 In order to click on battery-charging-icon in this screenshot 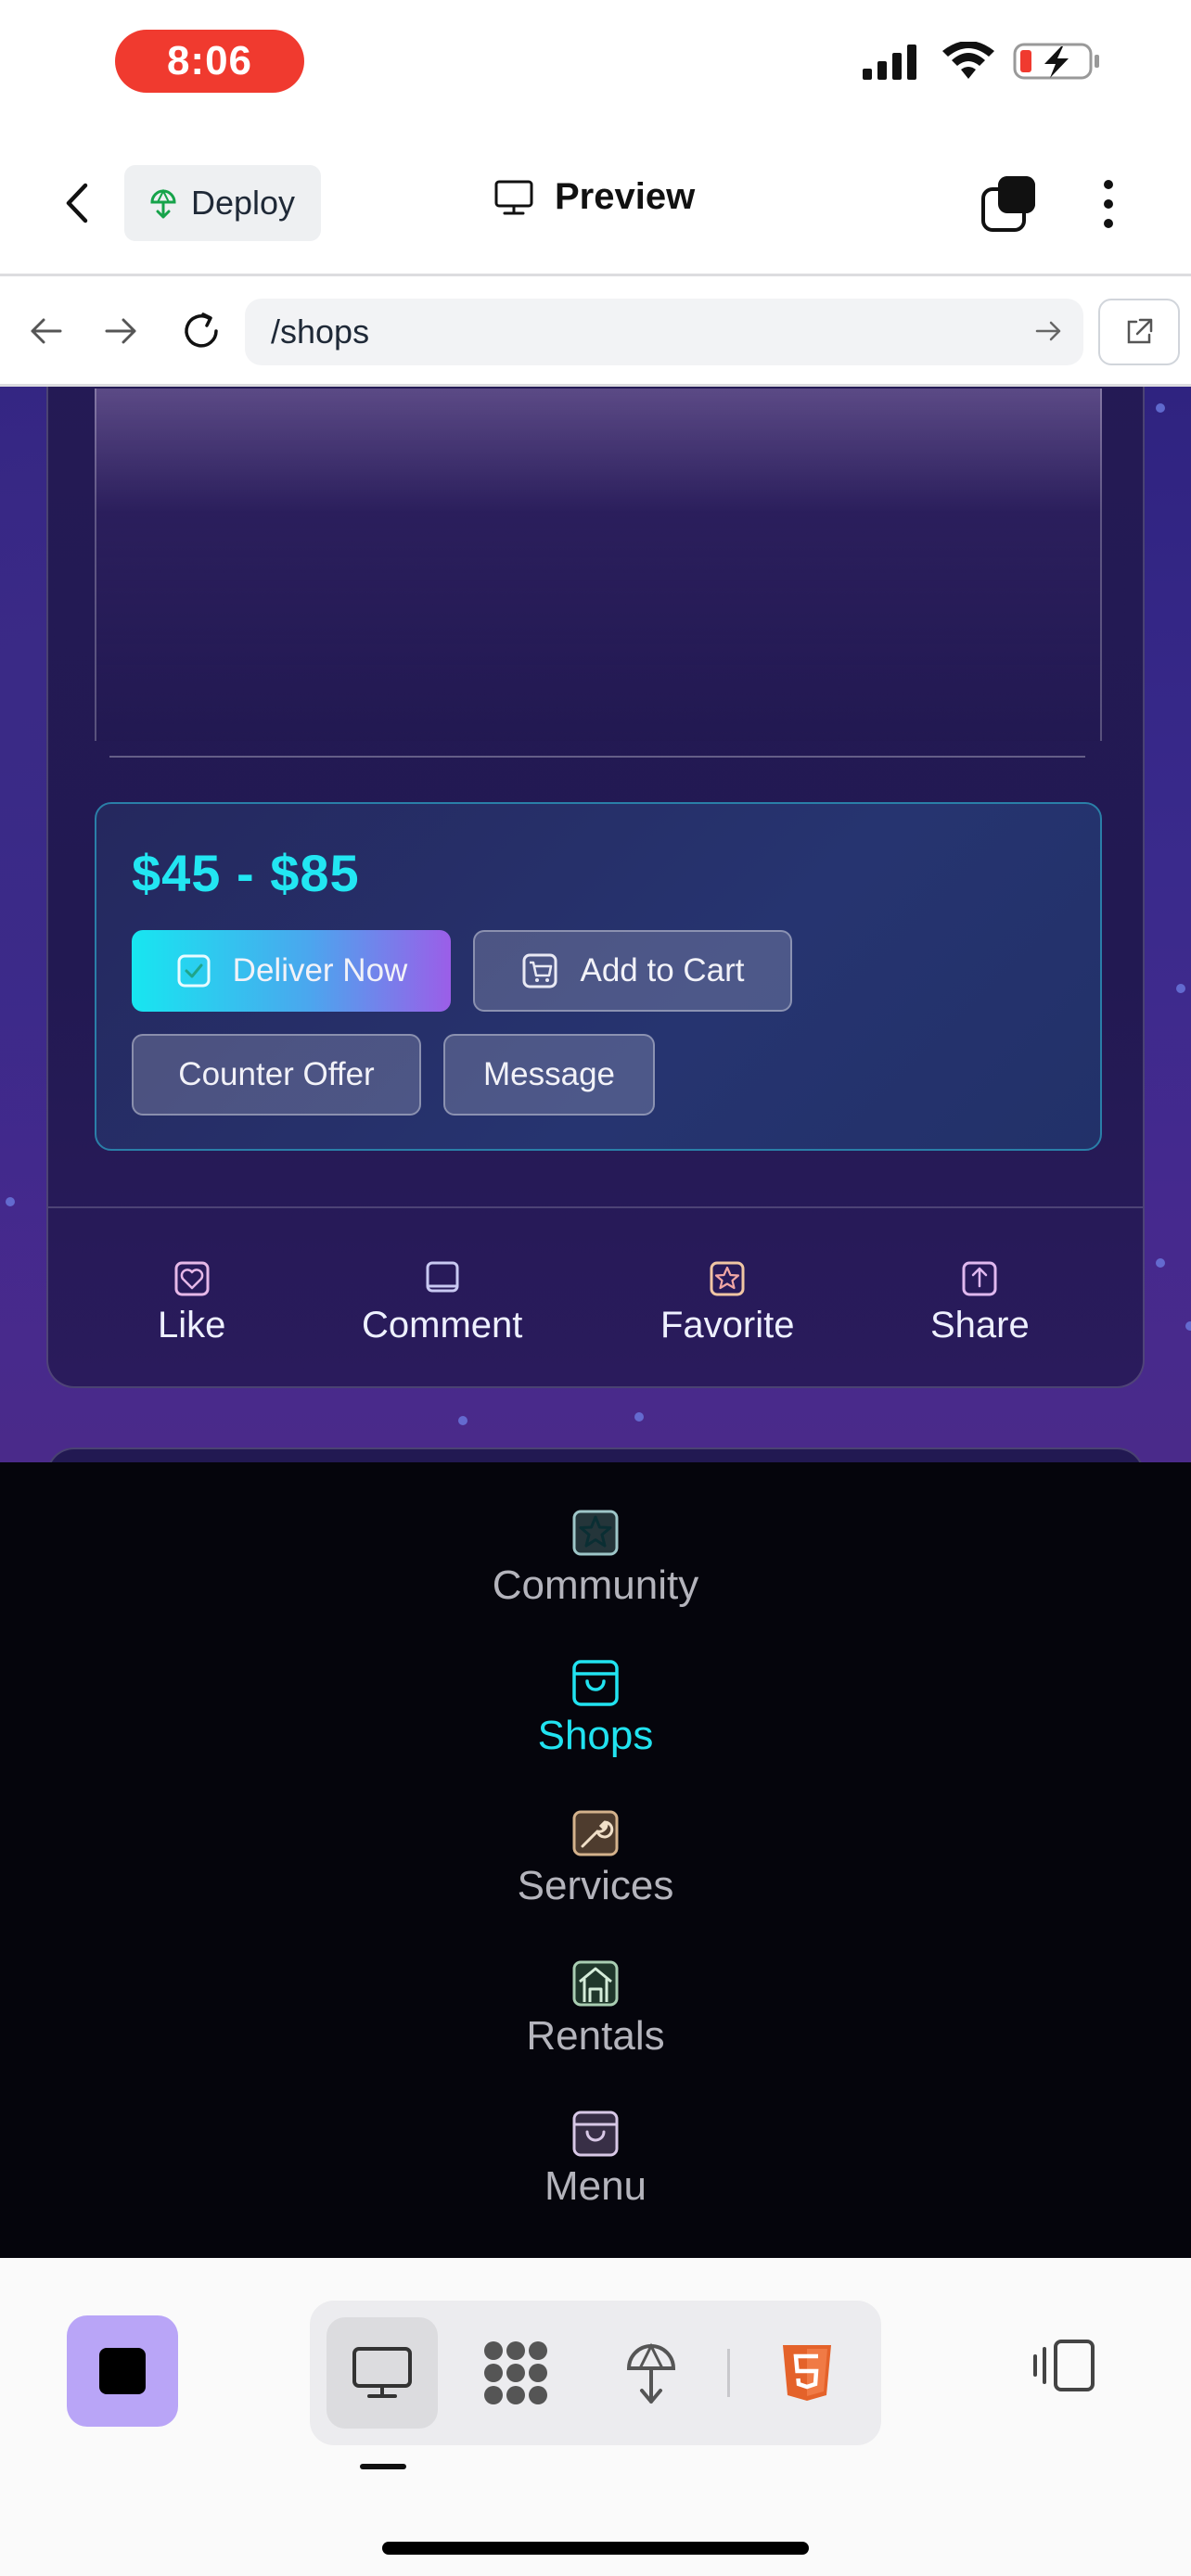, I will do `click(1056, 61)`.